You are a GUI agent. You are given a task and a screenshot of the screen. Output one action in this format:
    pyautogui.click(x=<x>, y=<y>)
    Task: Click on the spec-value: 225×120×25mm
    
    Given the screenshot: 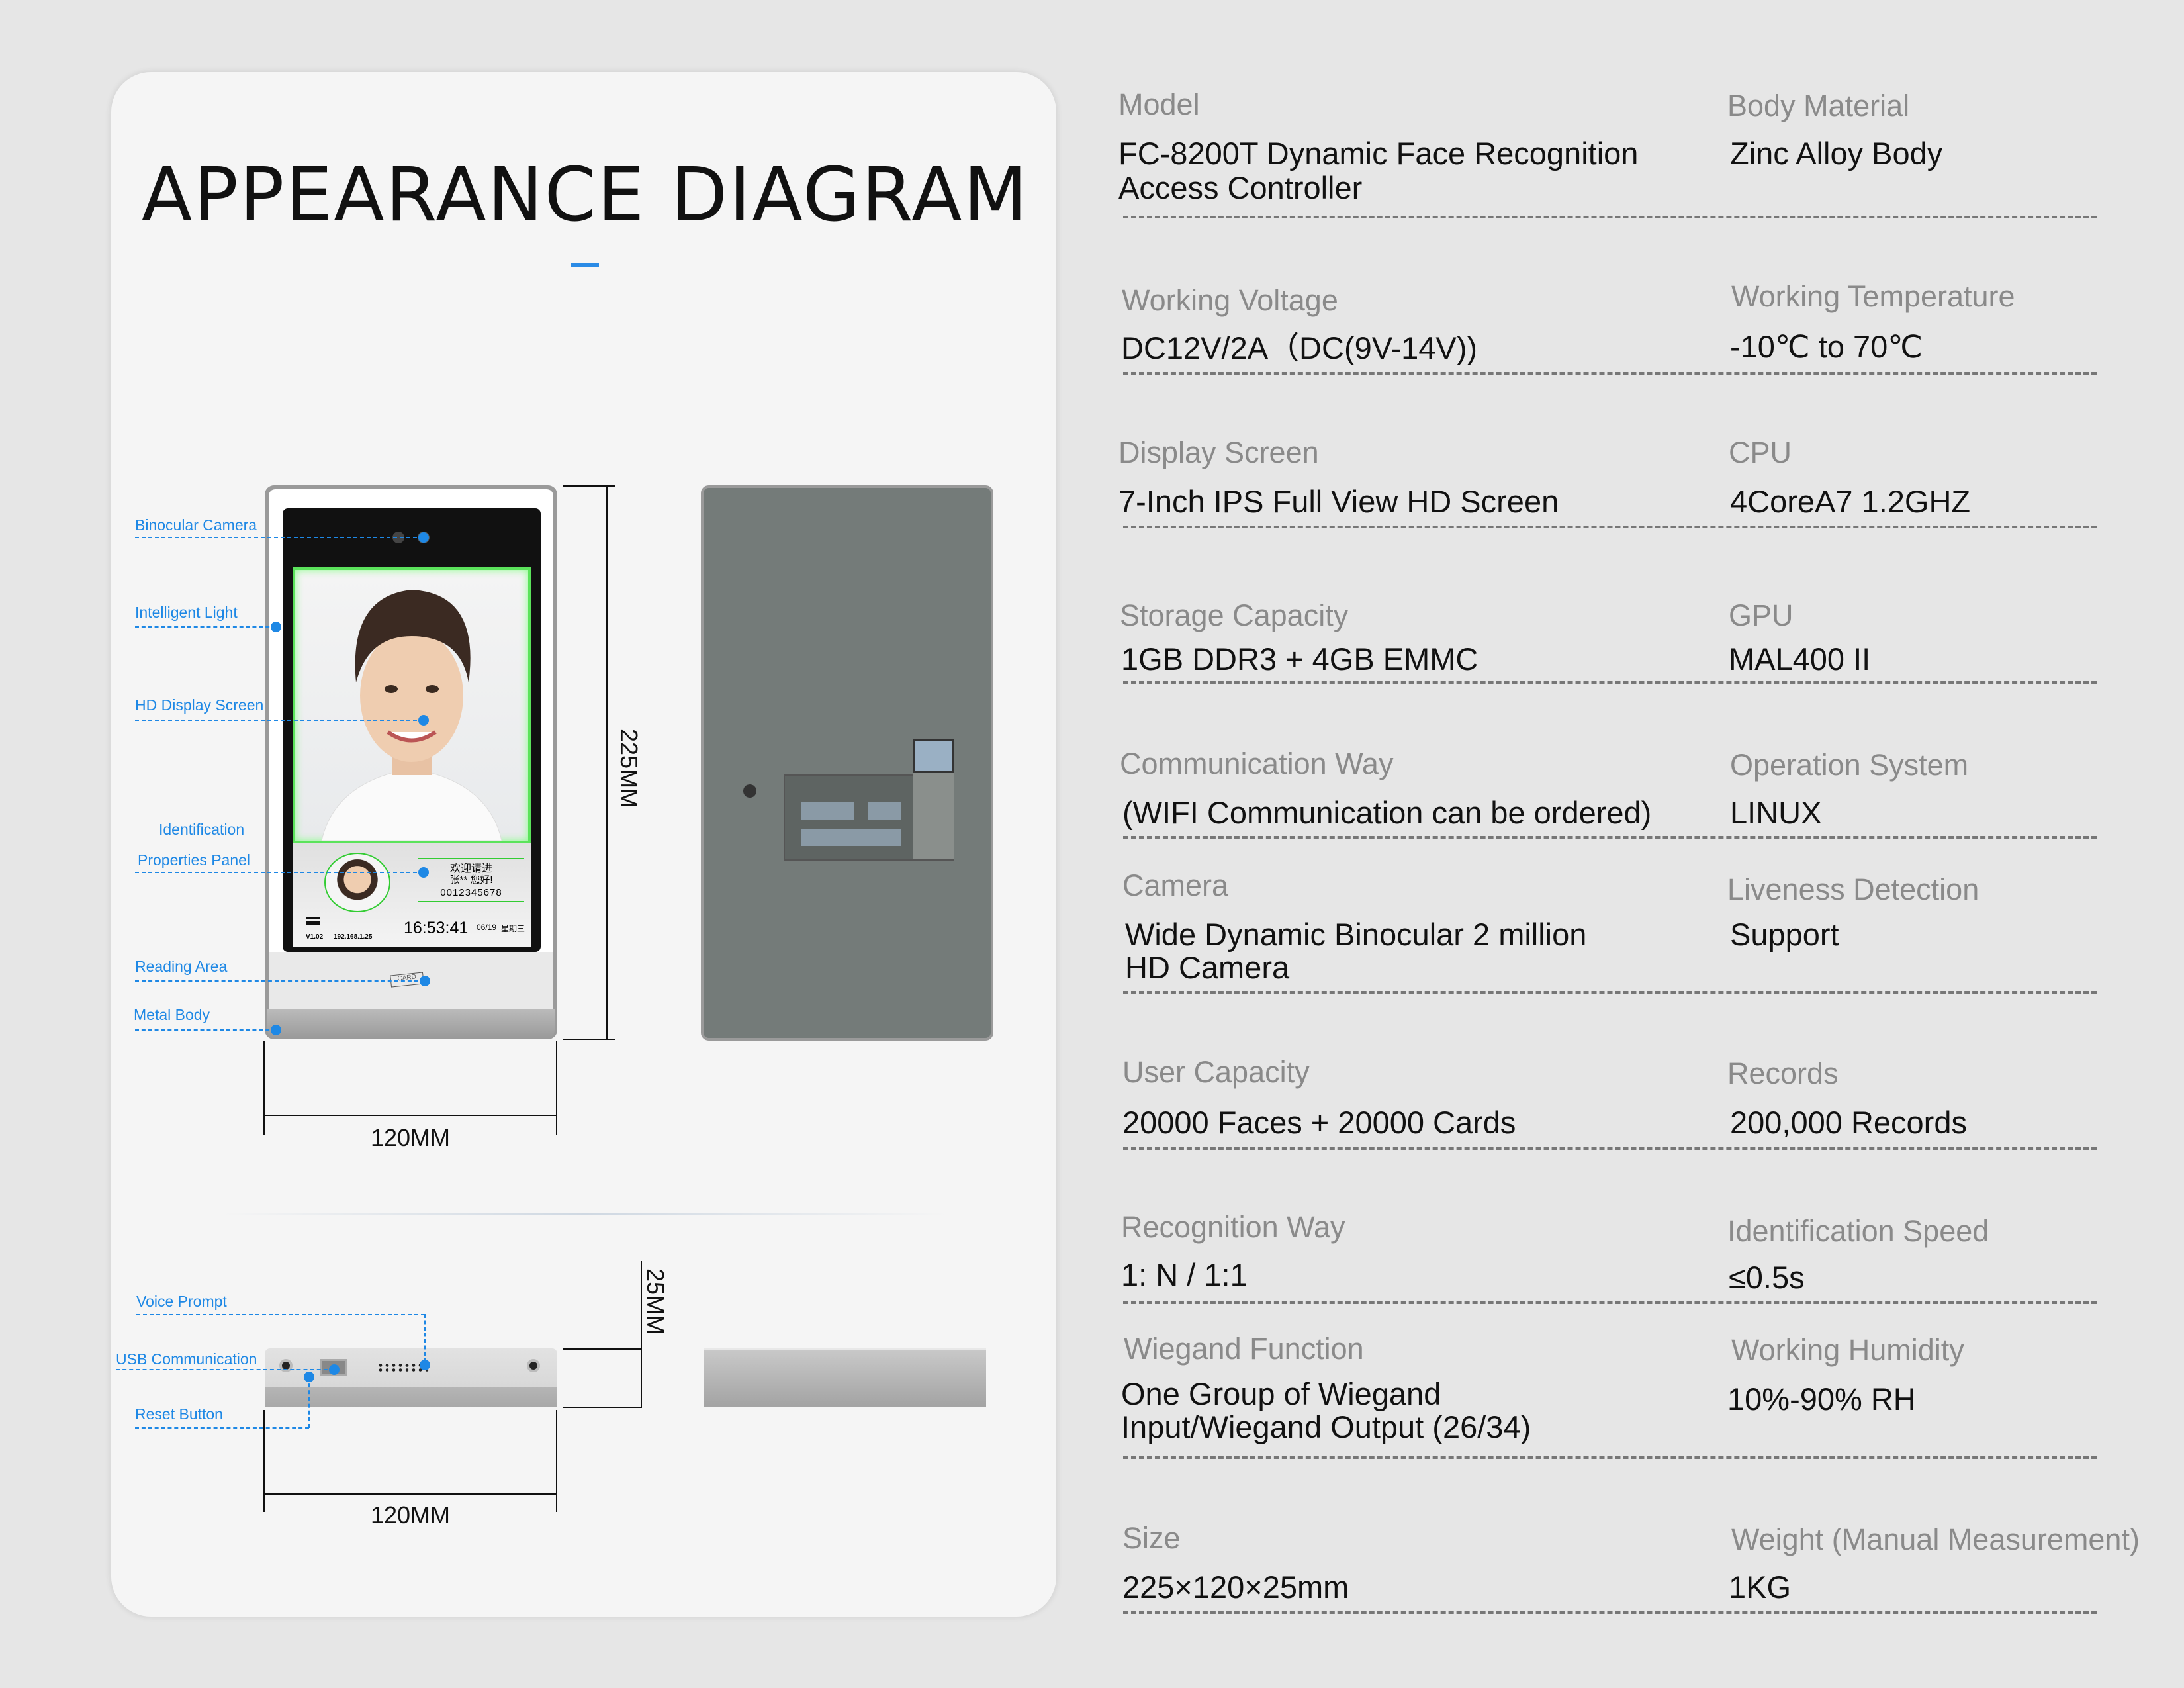 What is the action you would take?
    pyautogui.click(x=1235, y=1587)
    